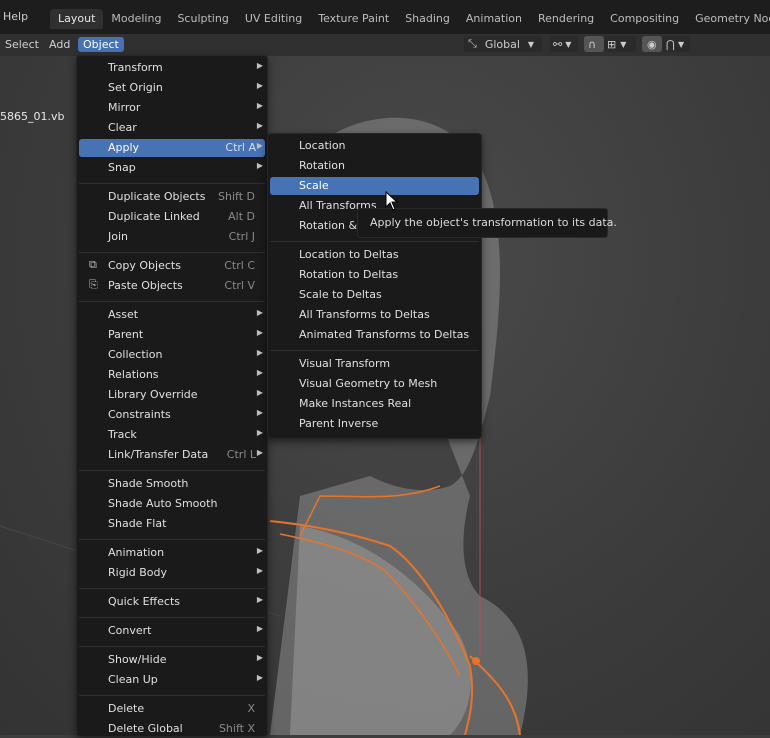 Image resolution: width=770 pixels, height=738 pixels. What do you see at coordinates (374, 166) in the screenshot?
I see `apply-menu-item-rotation: Rotation` at bounding box center [374, 166].